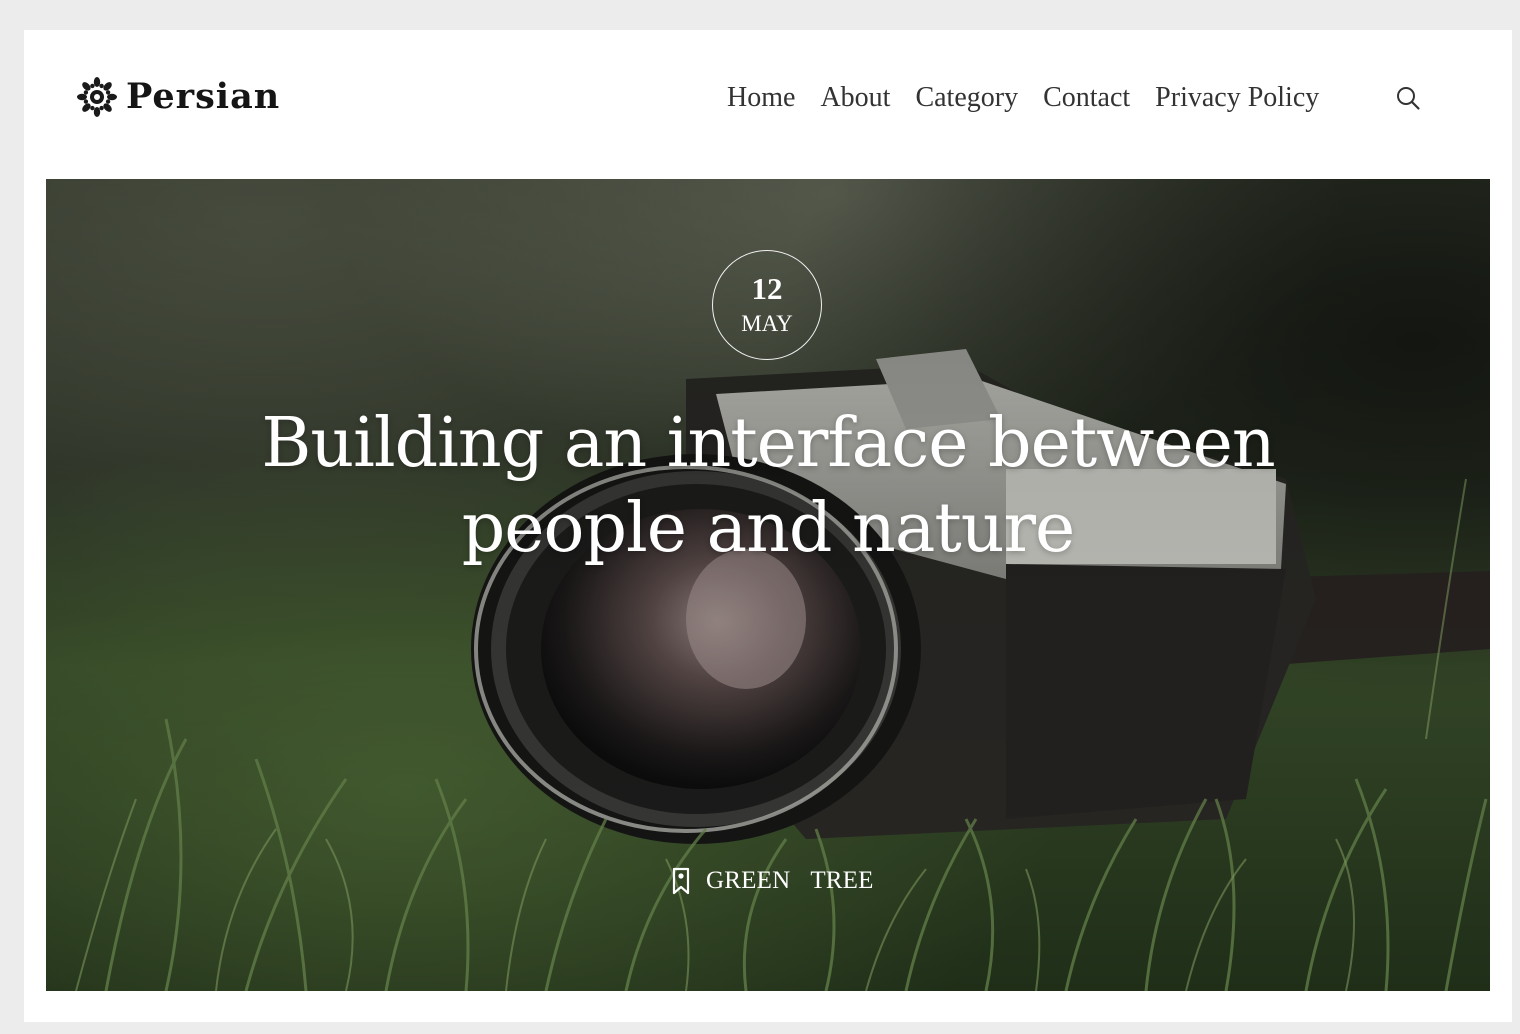 This screenshot has height=1034, width=1520. I want to click on tag-tree: TREE, so click(841, 881).